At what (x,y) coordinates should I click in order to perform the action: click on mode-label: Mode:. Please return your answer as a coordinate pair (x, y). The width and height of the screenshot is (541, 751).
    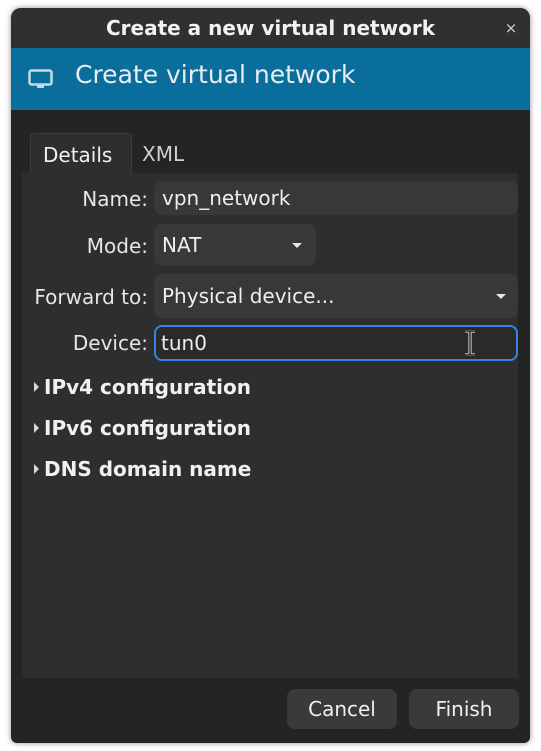
    Looking at the image, I should click on (117, 246).